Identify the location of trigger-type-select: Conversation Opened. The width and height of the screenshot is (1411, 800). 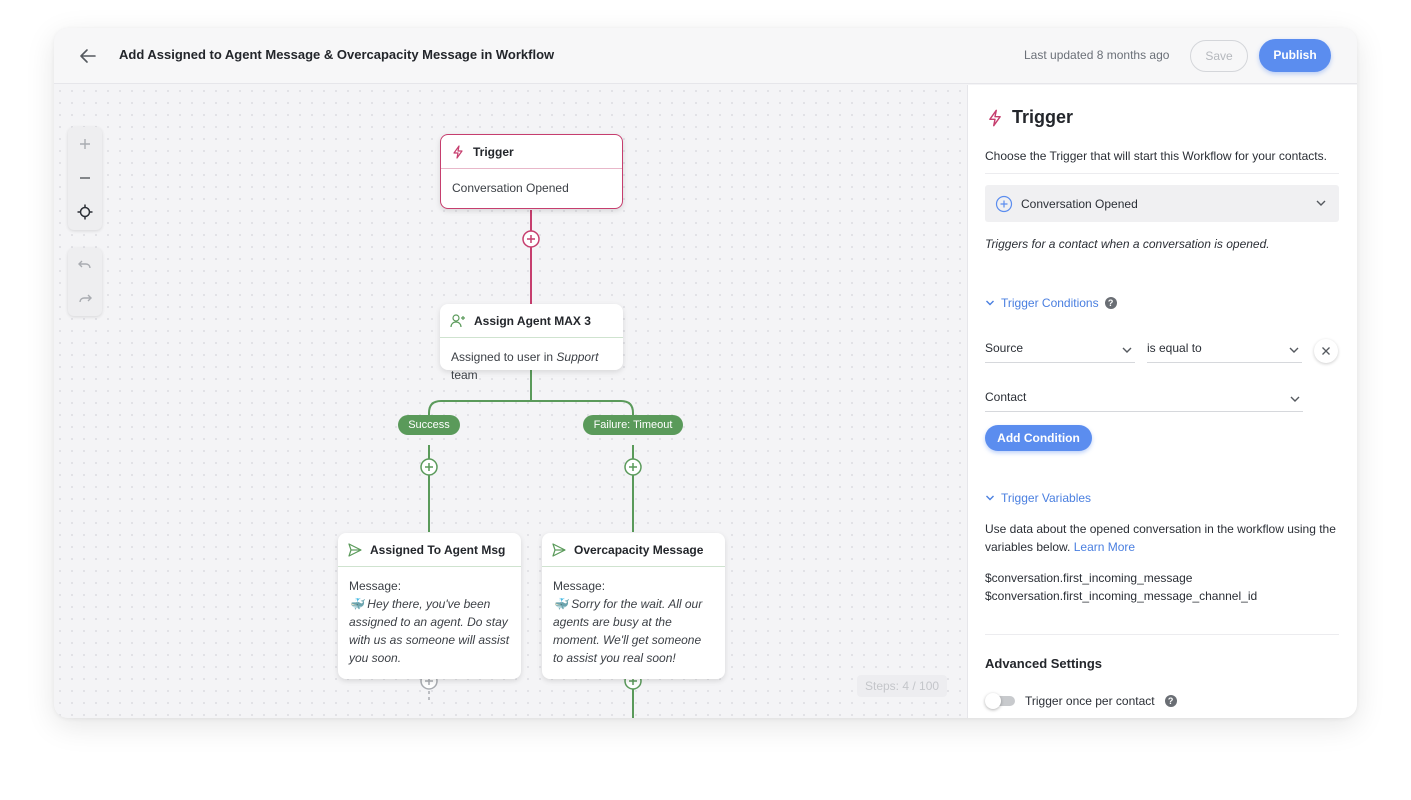
(1162, 203).